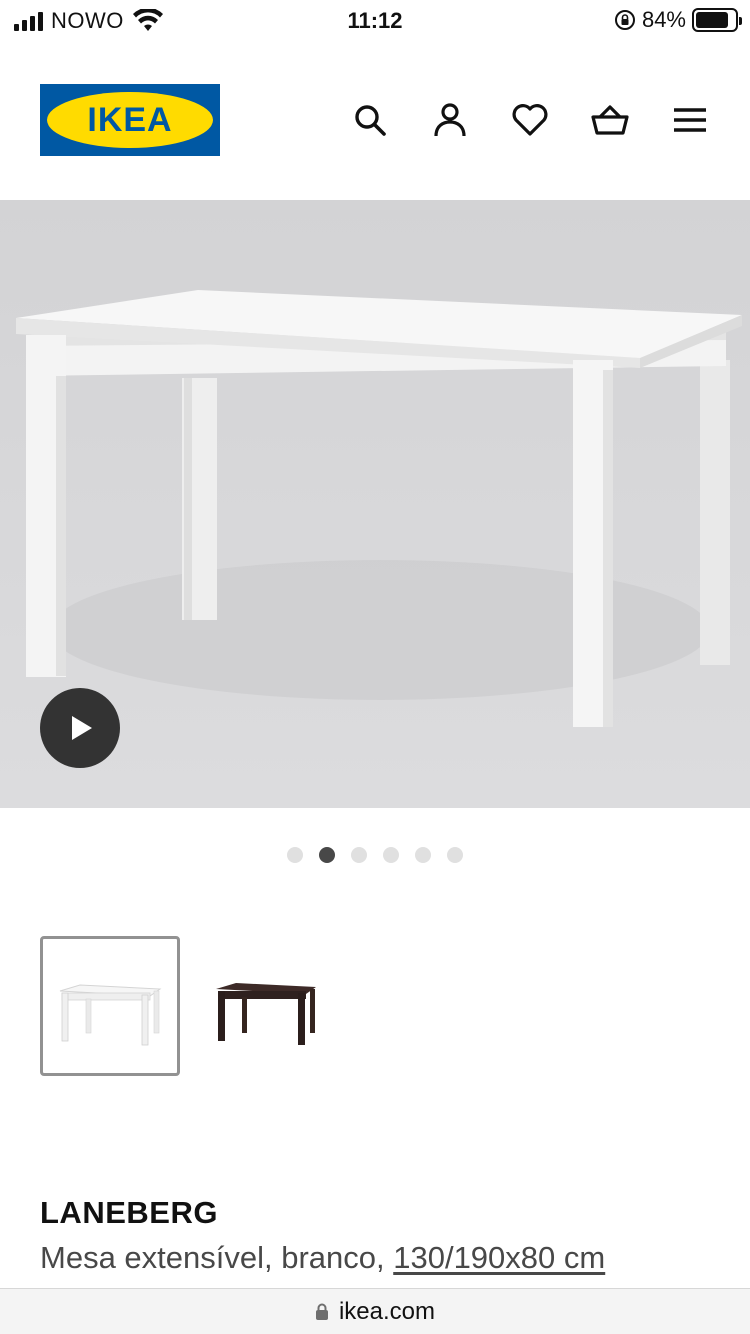 The width and height of the screenshot is (750, 1334). I want to click on dark-table-thumbnail, so click(266, 1014).